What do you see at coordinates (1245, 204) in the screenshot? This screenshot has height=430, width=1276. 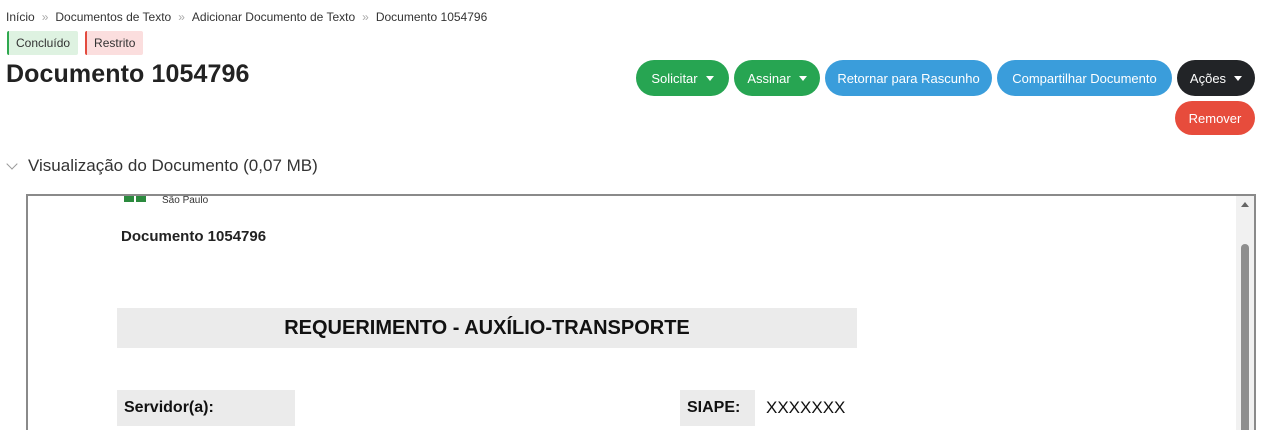 I see `scroll-up-arrow-icon` at bounding box center [1245, 204].